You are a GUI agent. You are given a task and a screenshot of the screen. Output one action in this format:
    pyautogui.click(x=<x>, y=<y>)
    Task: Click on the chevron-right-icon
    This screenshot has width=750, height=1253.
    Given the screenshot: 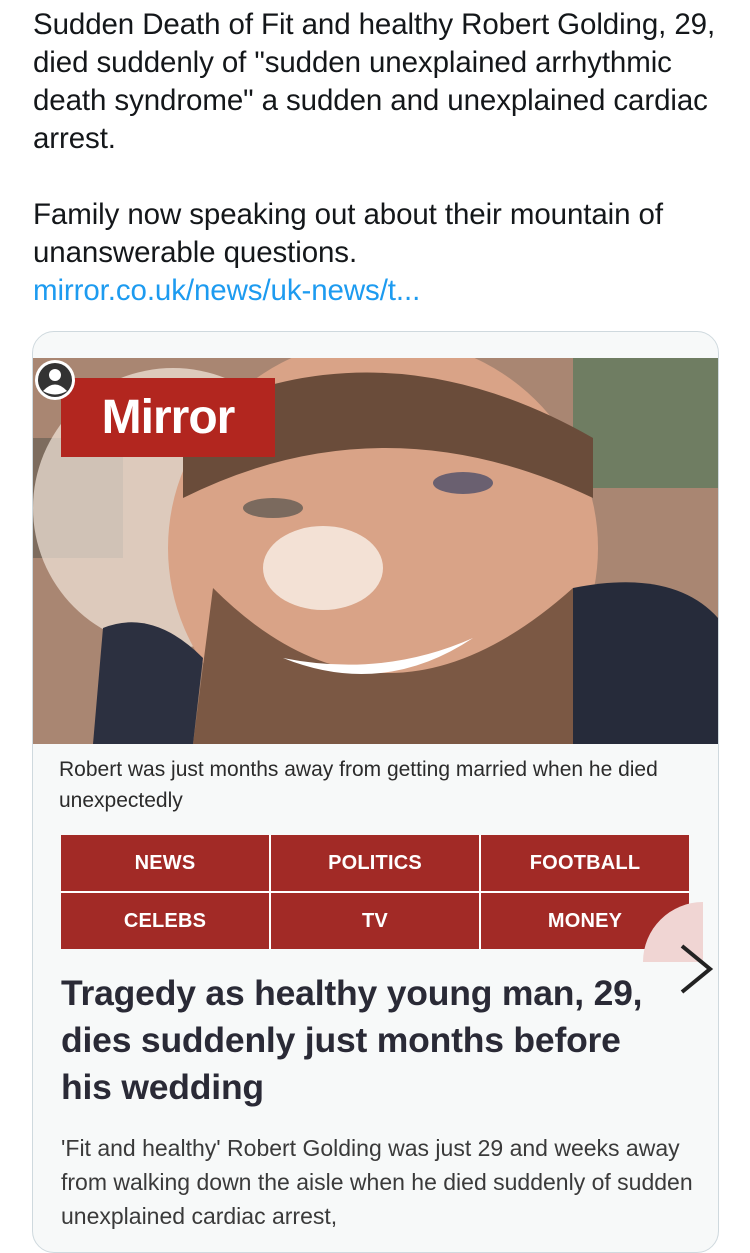 What is the action you would take?
    pyautogui.click(x=696, y=969)
    